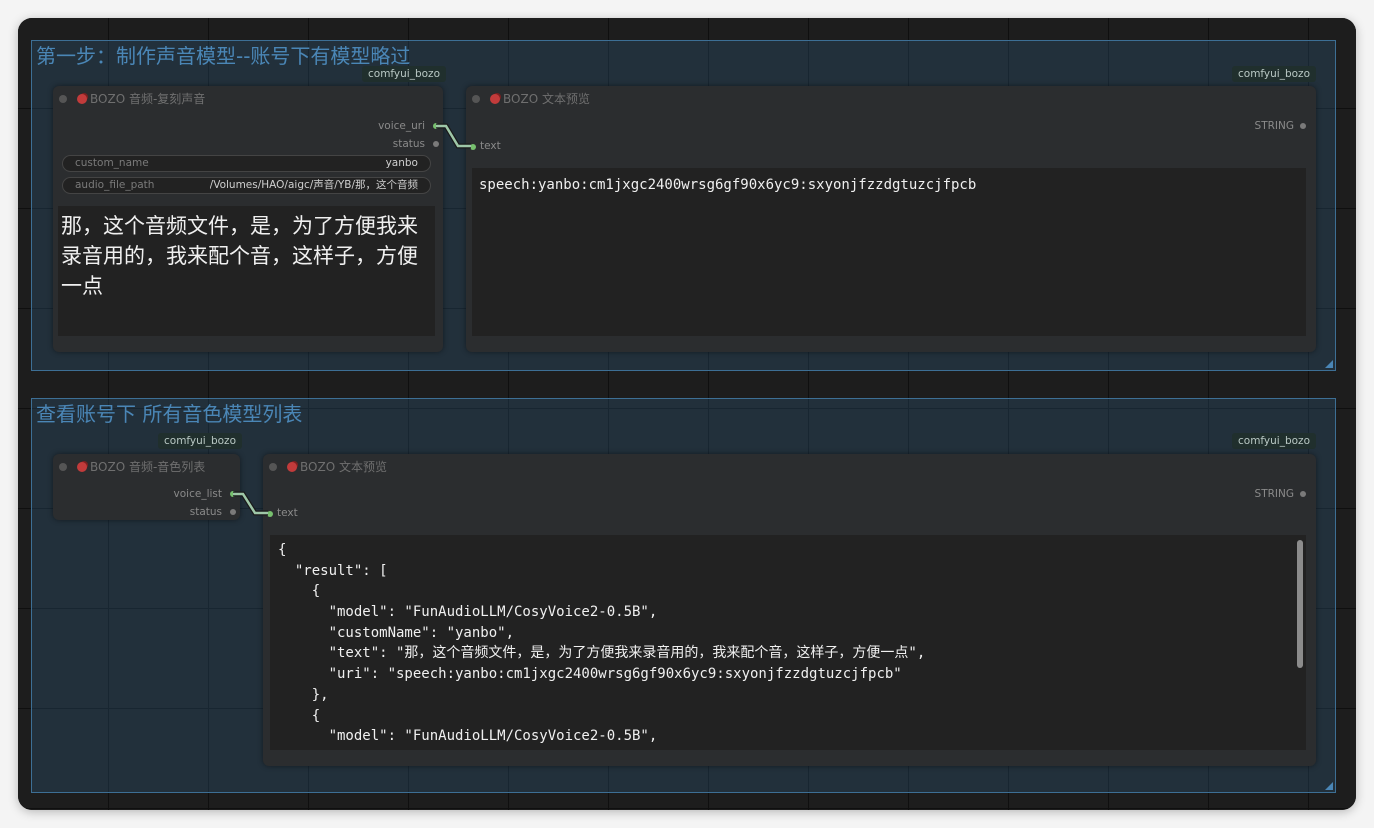 The height and width of the screenshot is (828, 1374). What do you see at coordinates (453, 136) in the screenshot?
I see `link-voice-uri-to-text` at bounding box center [453, 136].